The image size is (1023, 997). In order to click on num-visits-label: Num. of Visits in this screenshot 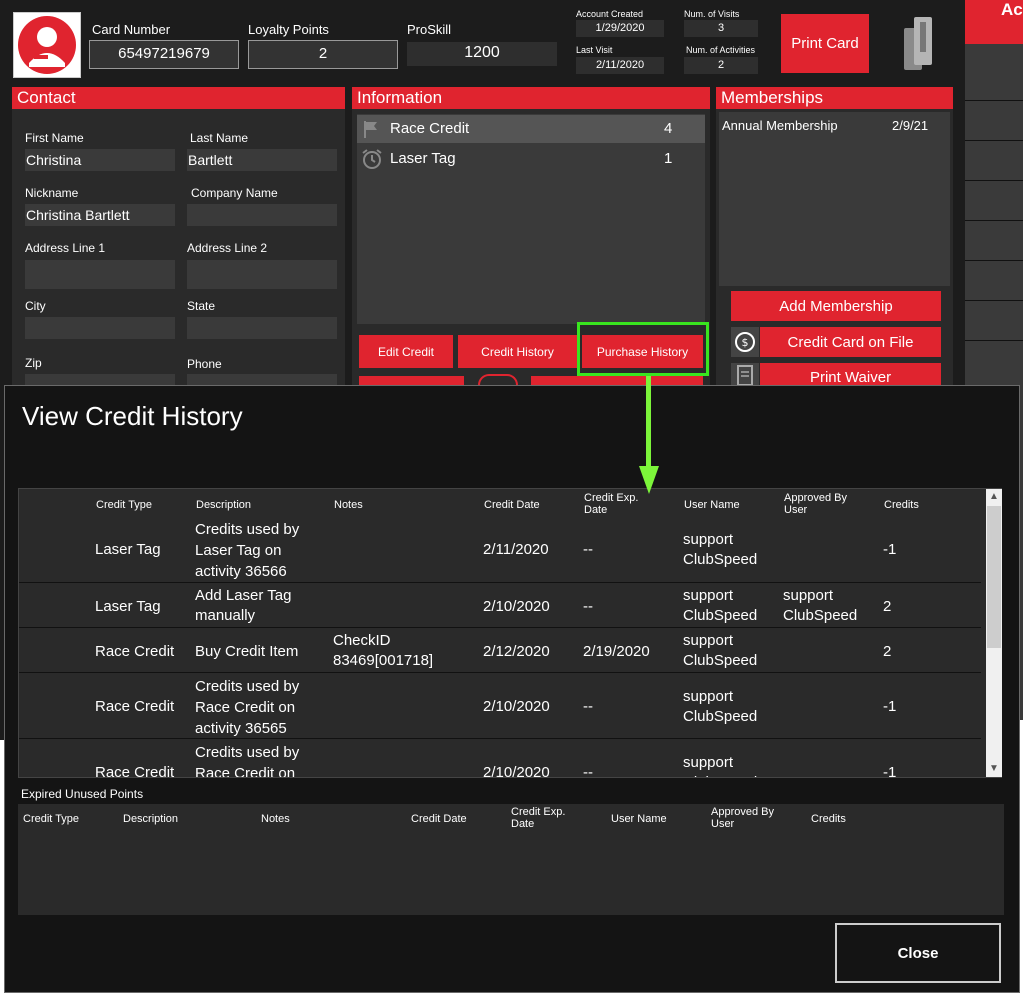, I will do `click(712, 14)`.